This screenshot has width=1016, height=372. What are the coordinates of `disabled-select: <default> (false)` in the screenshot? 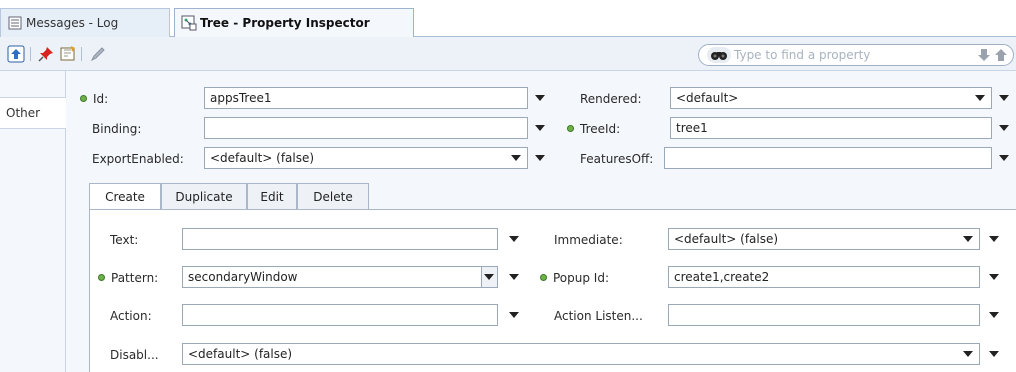 It's located at (581, 354).